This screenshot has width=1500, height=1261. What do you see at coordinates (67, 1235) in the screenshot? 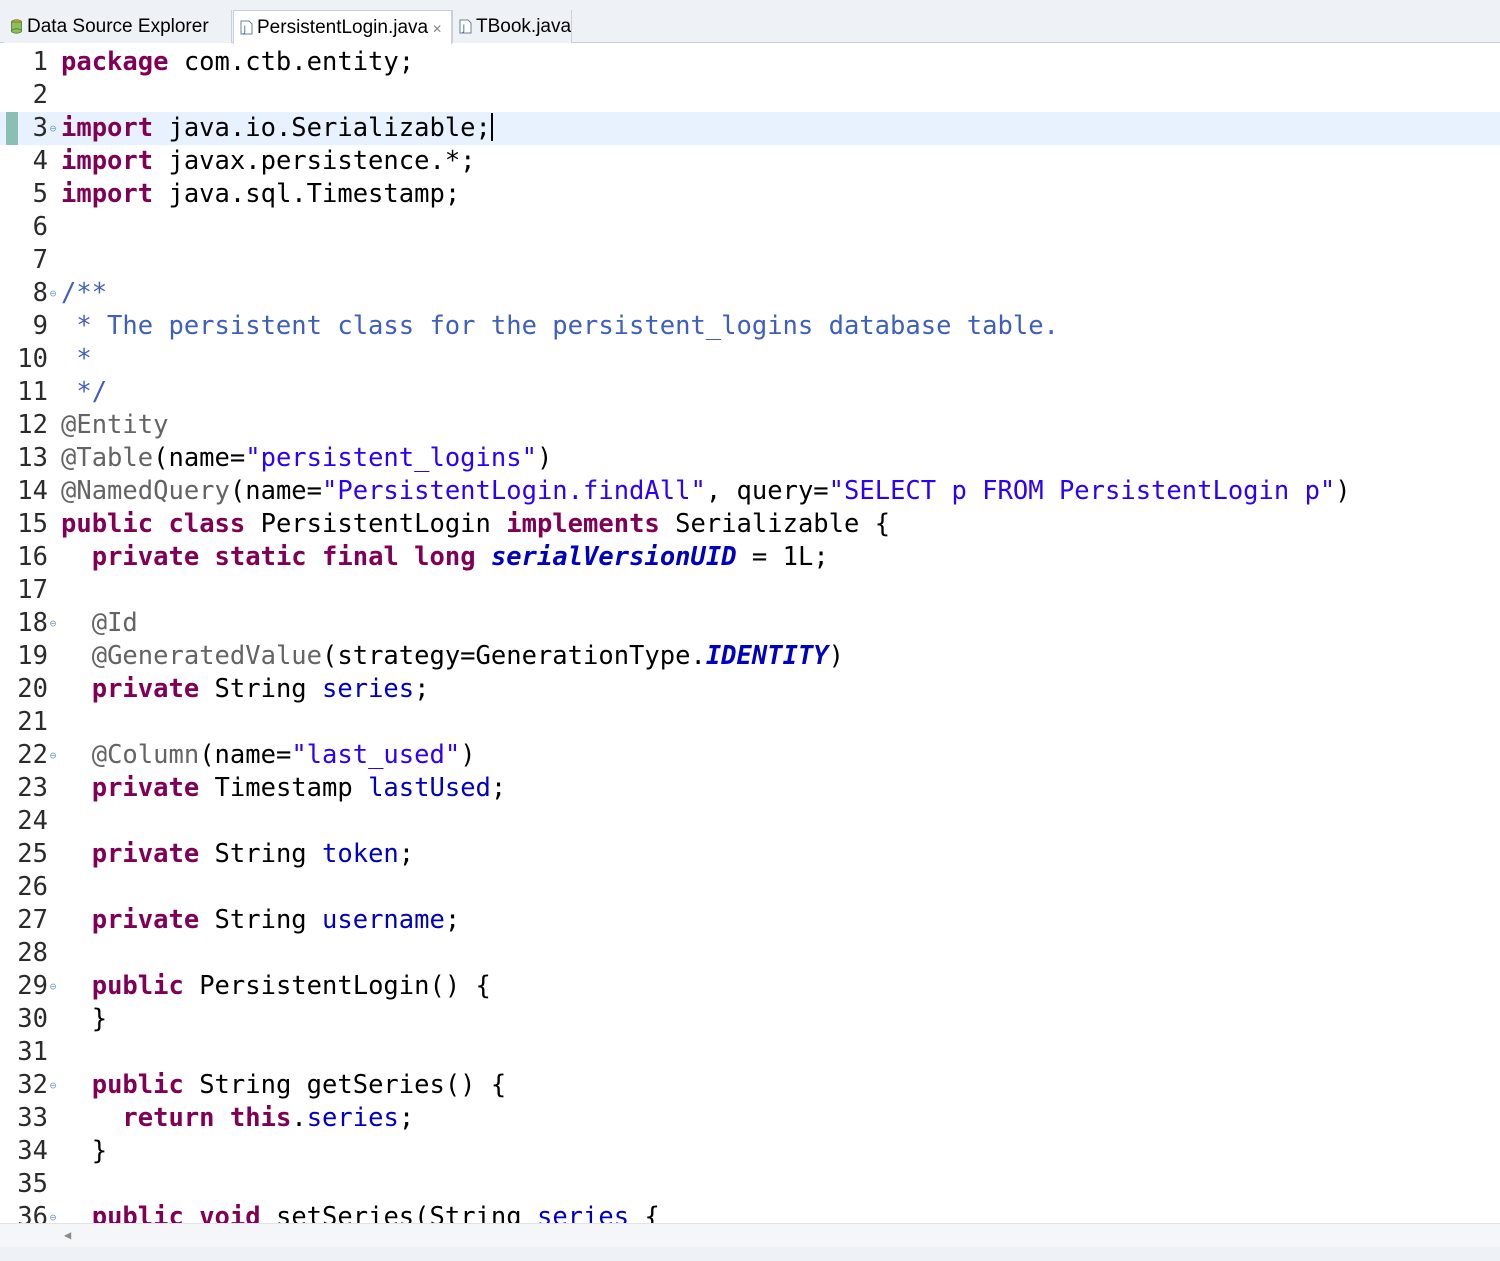
I see `scroll-left-arrow-icon: ◀` at bounding box center [67, 1235].